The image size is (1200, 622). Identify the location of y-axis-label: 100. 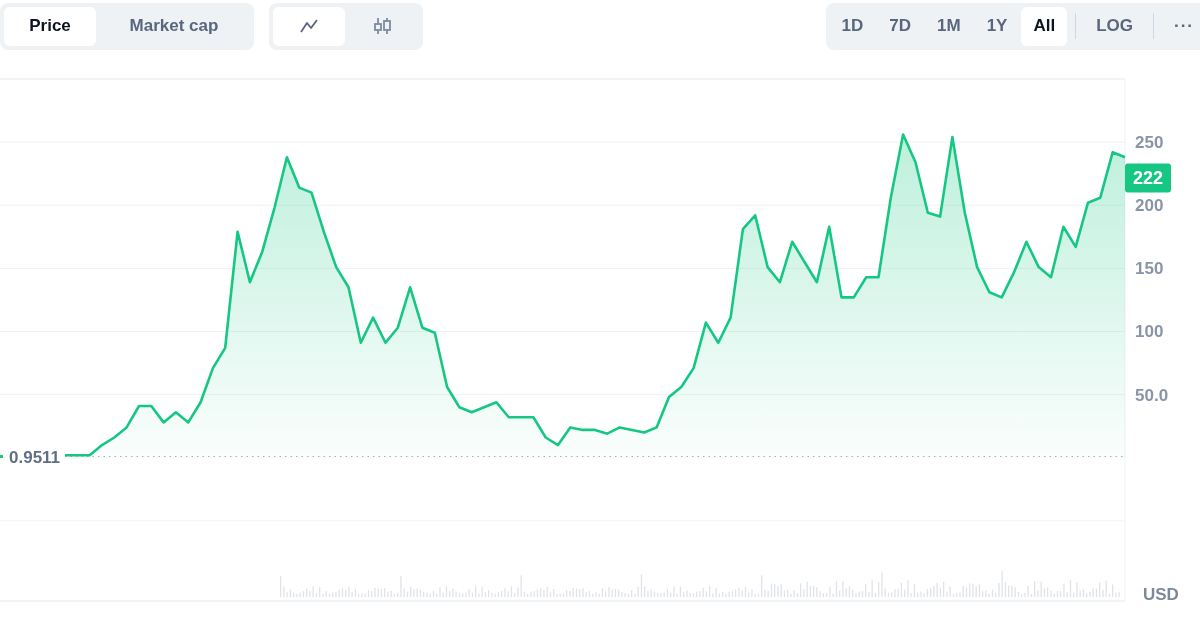
(1149, 332).